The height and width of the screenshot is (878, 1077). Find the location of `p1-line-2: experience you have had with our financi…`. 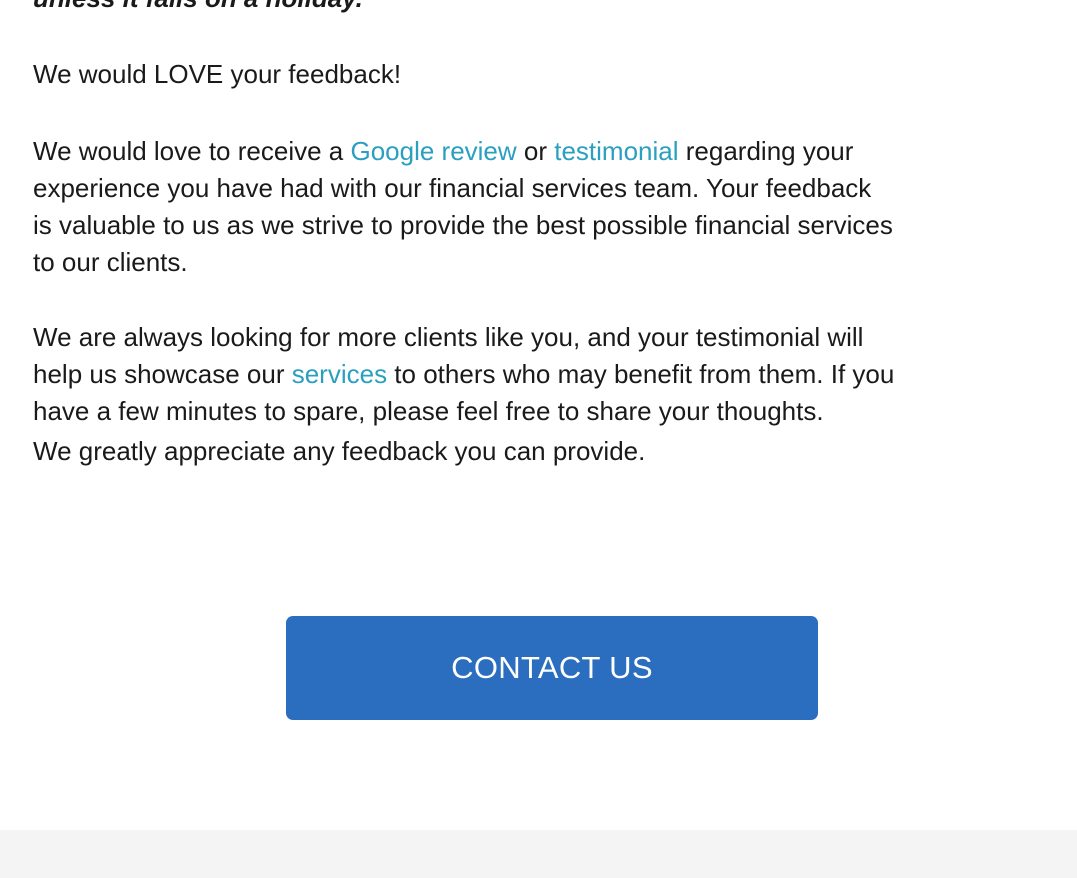

p1-line-2: experience you have had with our financi… is located at coordinates (452, 188).